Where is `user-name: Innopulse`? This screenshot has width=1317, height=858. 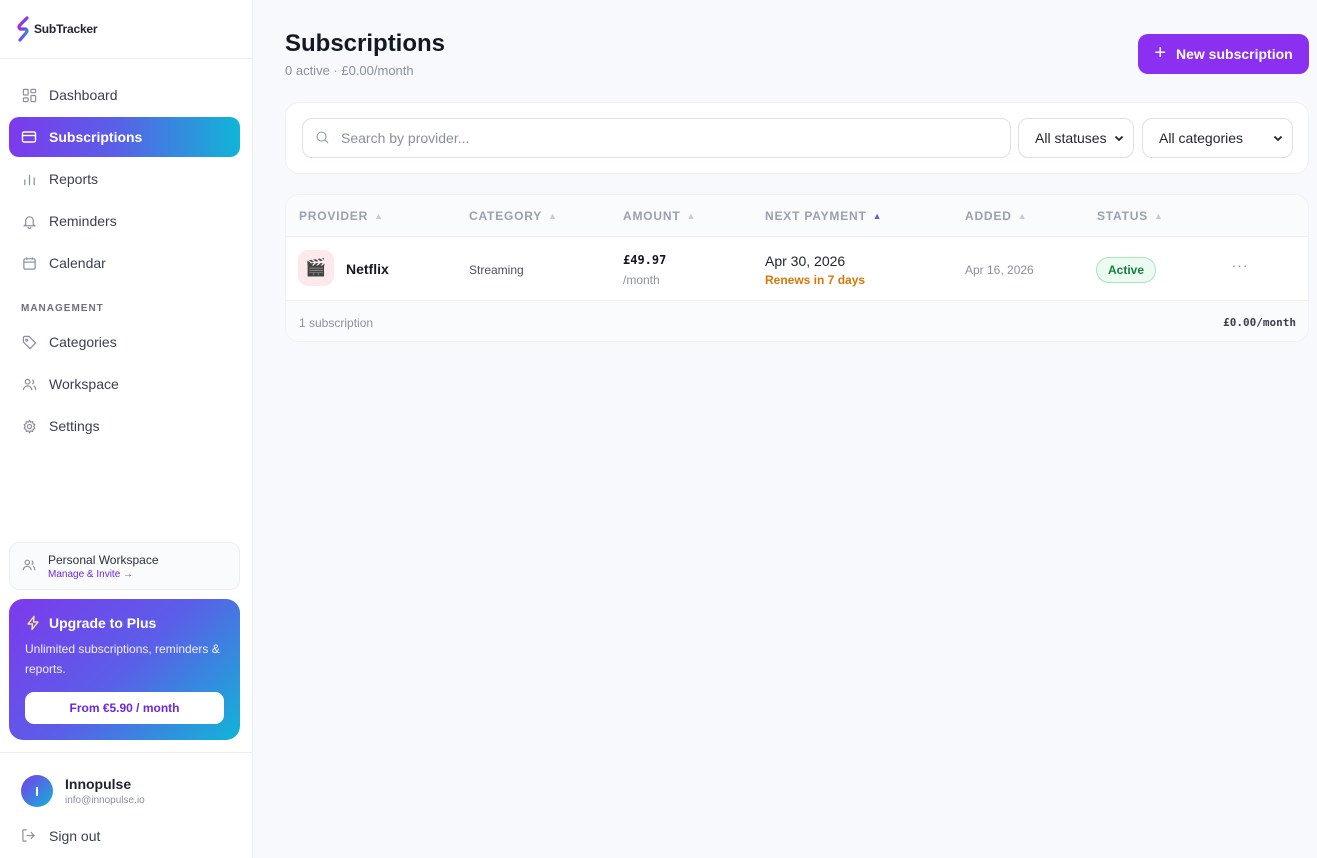
user-name: Innopulse is located at coordinates (98, 784).